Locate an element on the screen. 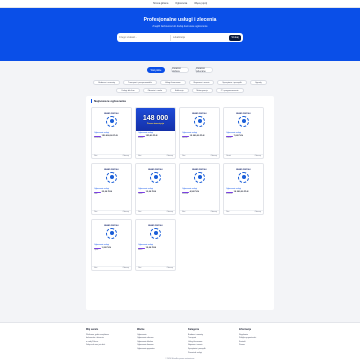 Image resolution: width=360 pixels, height=360 pixels. tab-recent: Ostatnio dodane is located at coordinates (180, 70).